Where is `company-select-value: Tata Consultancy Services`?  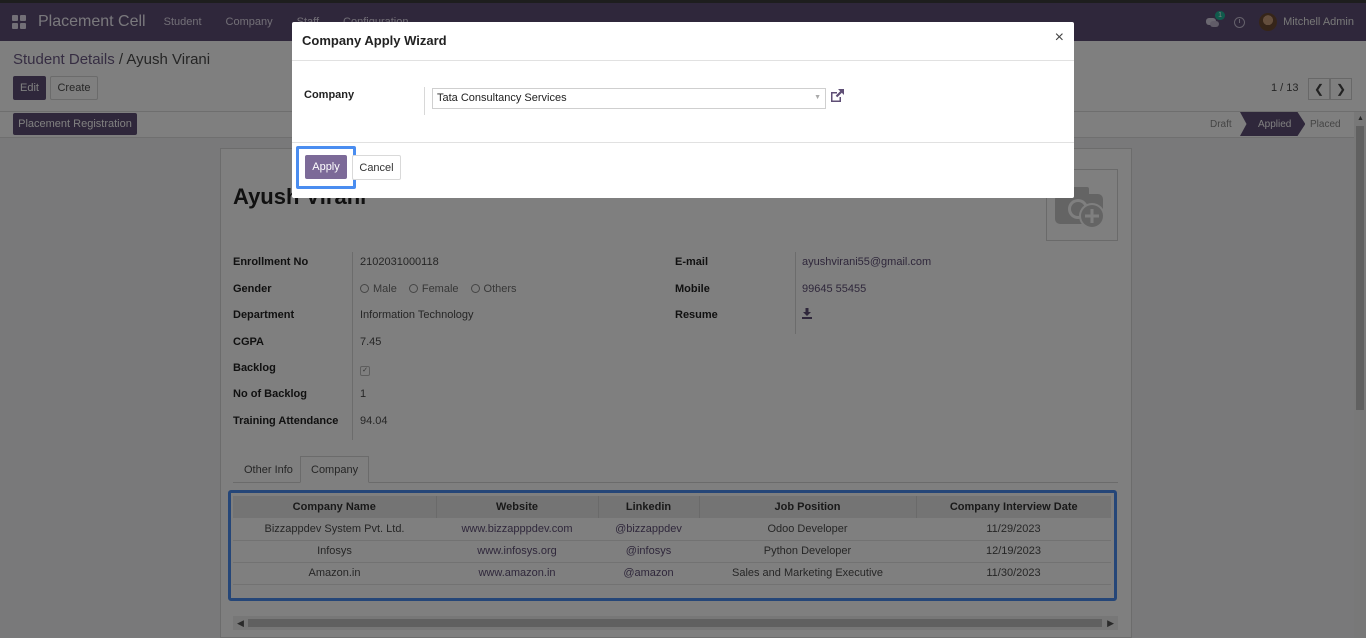
company-select-value: Tata Consultancy Services is located at coordinates (502, 98).